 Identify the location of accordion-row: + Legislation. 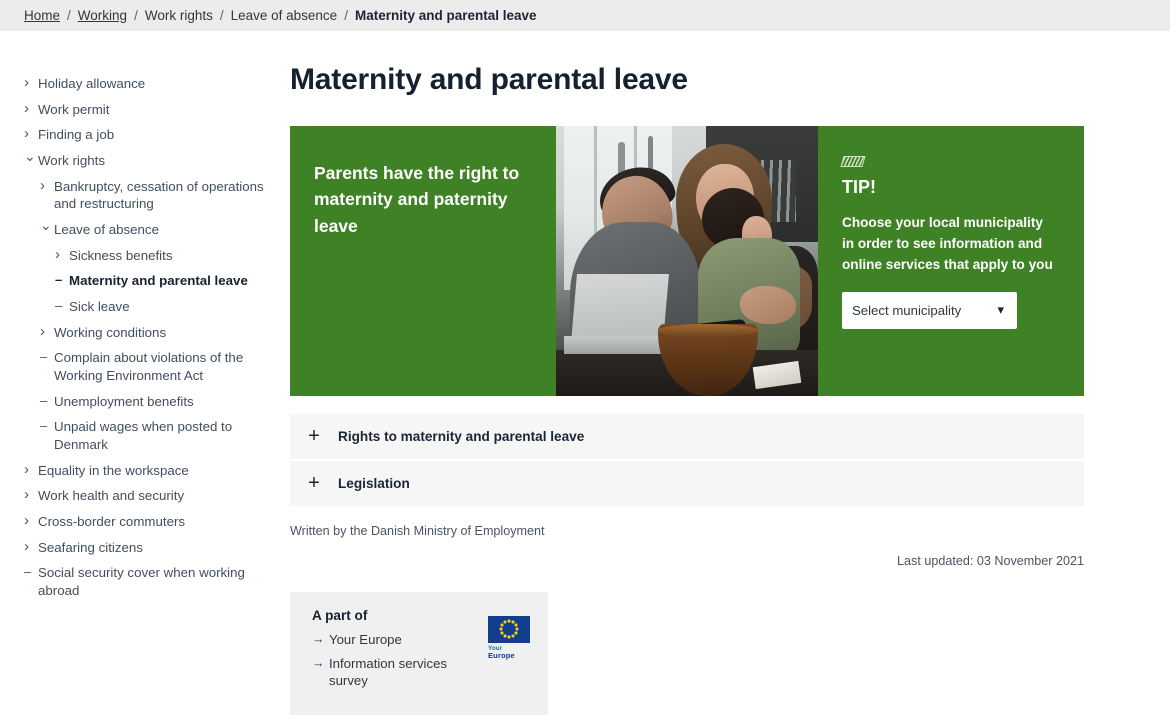
(687, 484).